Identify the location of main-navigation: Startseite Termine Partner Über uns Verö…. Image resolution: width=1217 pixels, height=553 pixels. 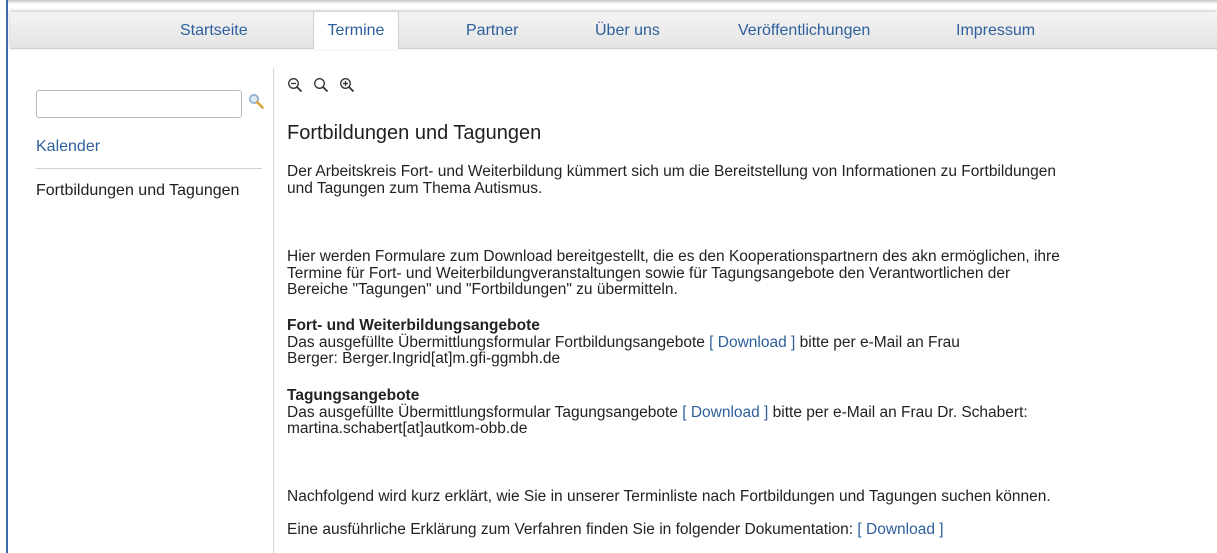
(613, 30).